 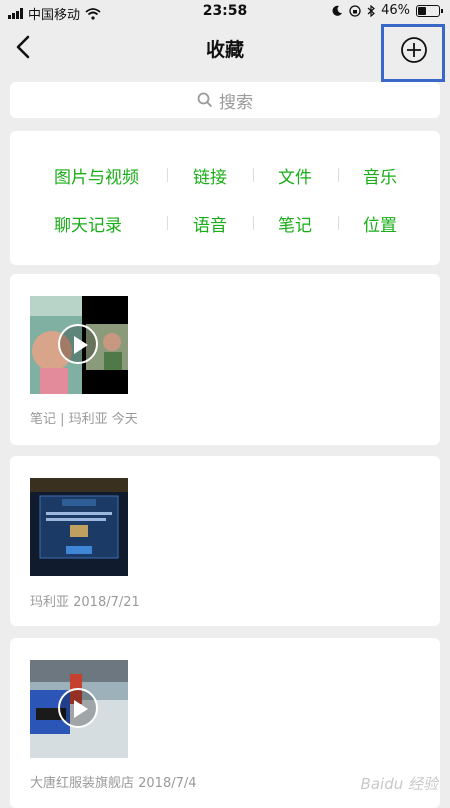 What do you see at coordinates (429, 10) in the screenshot?
I see `battery-icon` at bounding box center [429, 10].